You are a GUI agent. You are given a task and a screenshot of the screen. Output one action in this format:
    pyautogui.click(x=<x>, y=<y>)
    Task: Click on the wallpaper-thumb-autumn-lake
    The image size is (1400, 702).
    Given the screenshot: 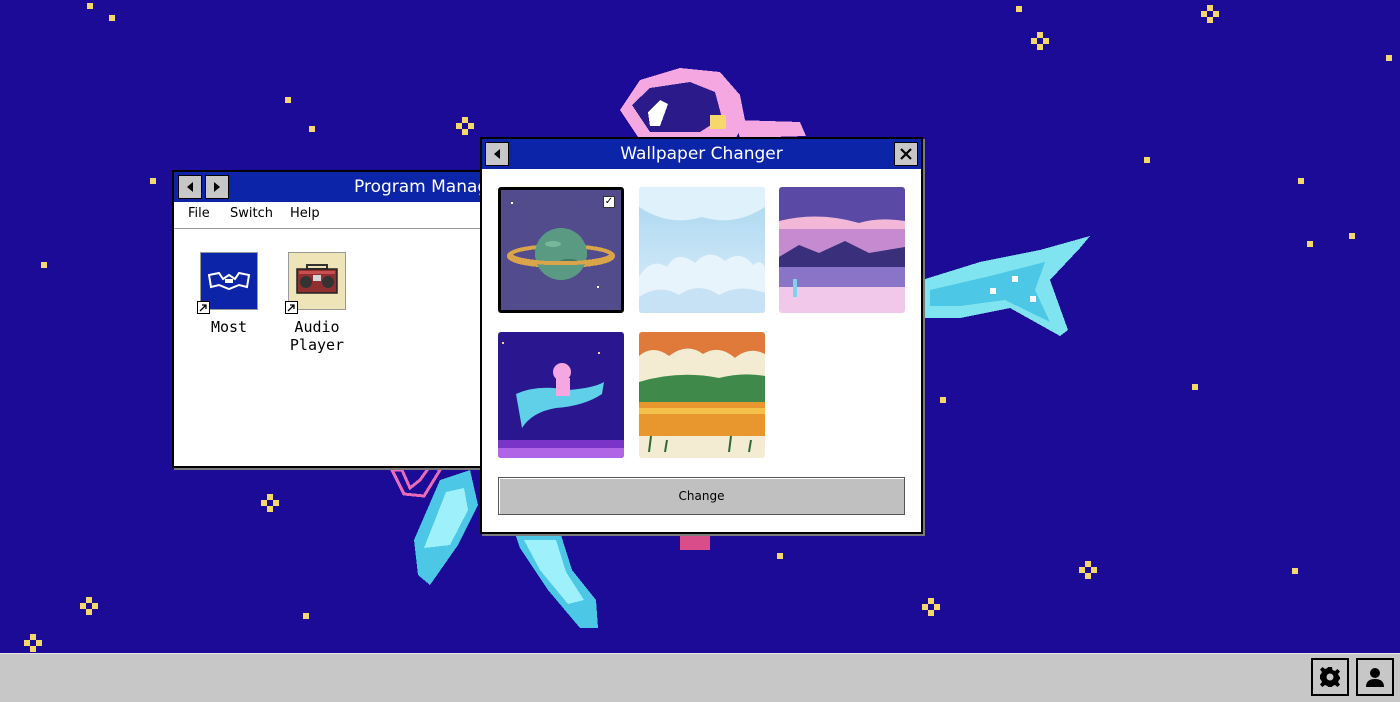 What is the action you would take?
    pyautogui.click(x=702, y=395)
    